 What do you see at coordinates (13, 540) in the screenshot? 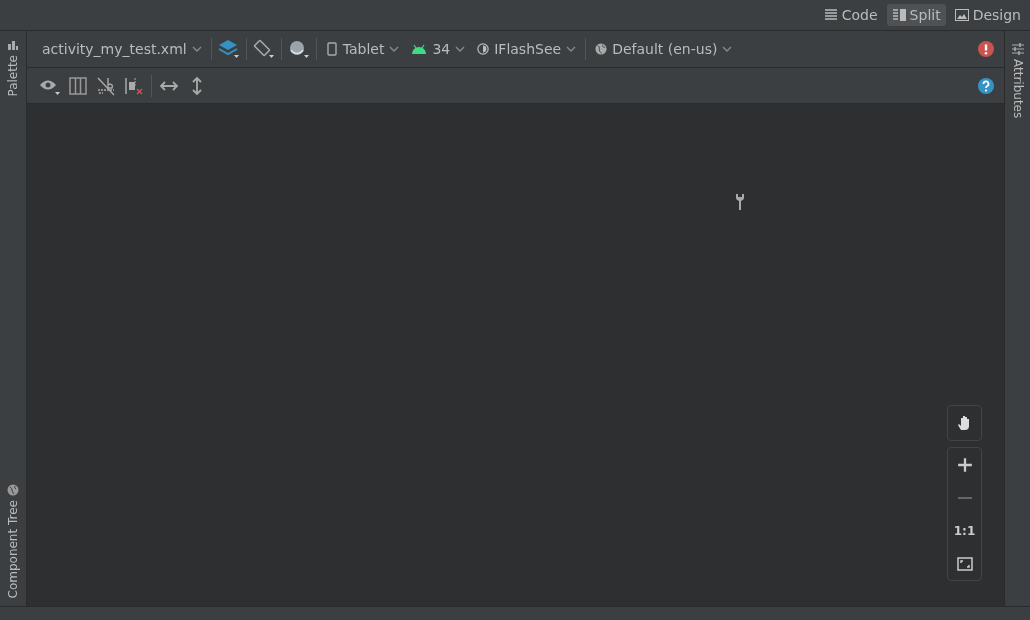
I see `side-tab: Component Tree` at bounding box center [13, 540].